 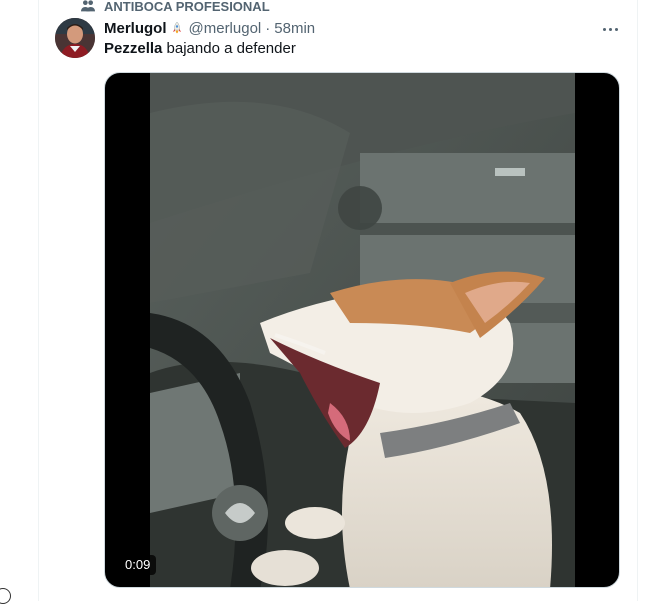 I want to click on author-handle: @merlugol, so click(x=225, y=29).